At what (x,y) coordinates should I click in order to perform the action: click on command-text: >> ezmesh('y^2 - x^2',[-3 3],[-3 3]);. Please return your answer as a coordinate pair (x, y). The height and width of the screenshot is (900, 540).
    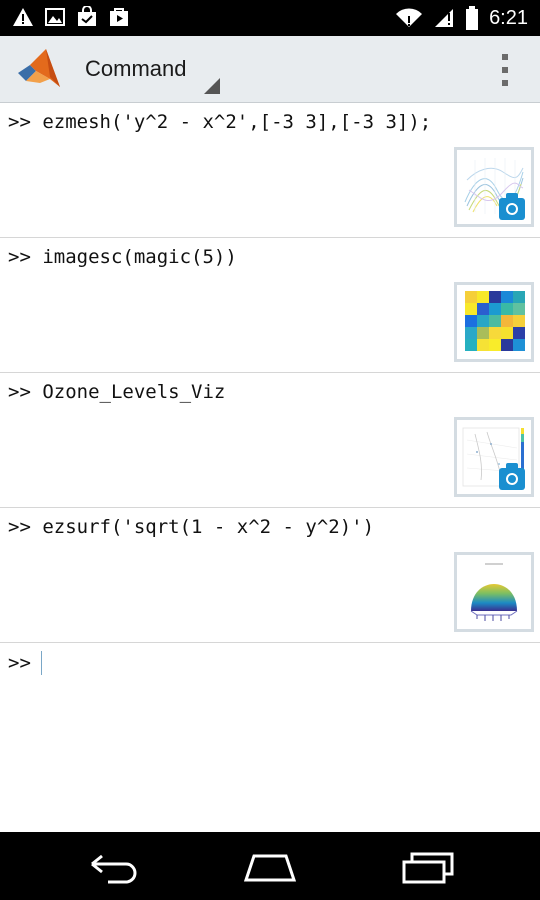
    Looking at the image, I should click on (220, 122).